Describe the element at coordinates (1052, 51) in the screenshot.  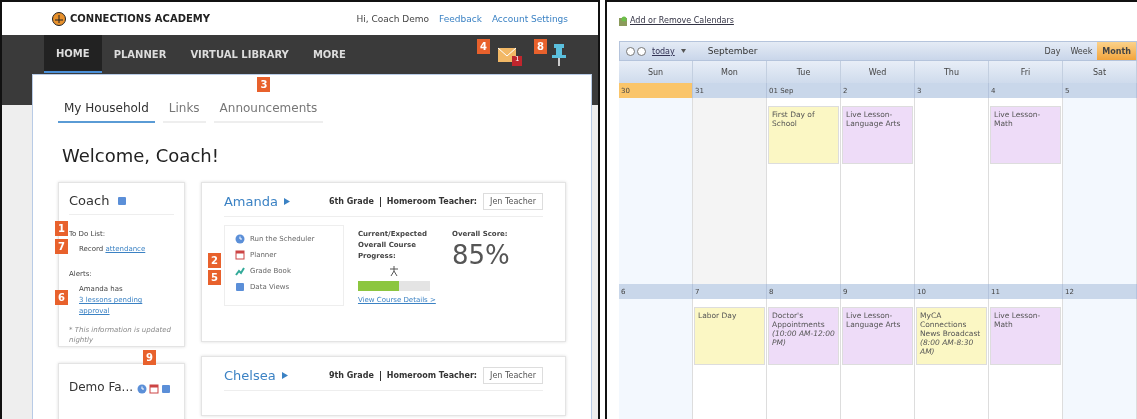
I see `view-tab: Day` at that location.